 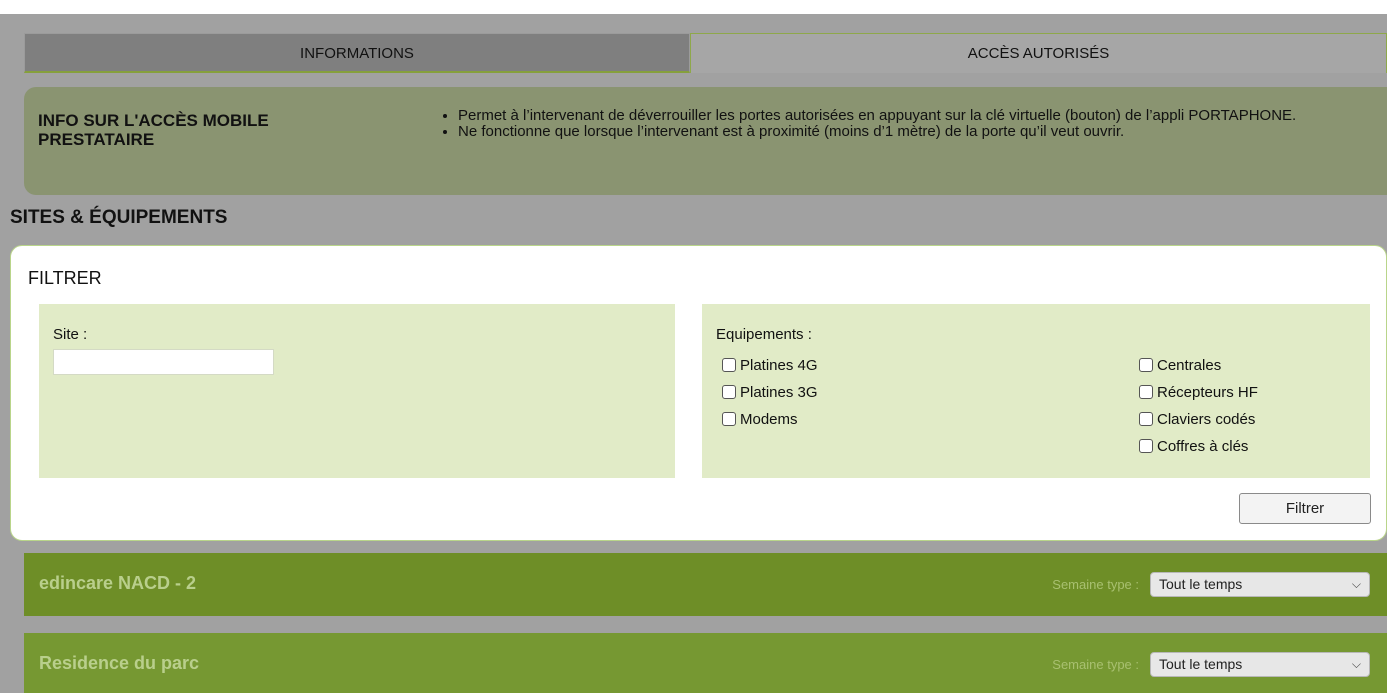 I want to click on site-label: Site :, so click(x=70, y=334).